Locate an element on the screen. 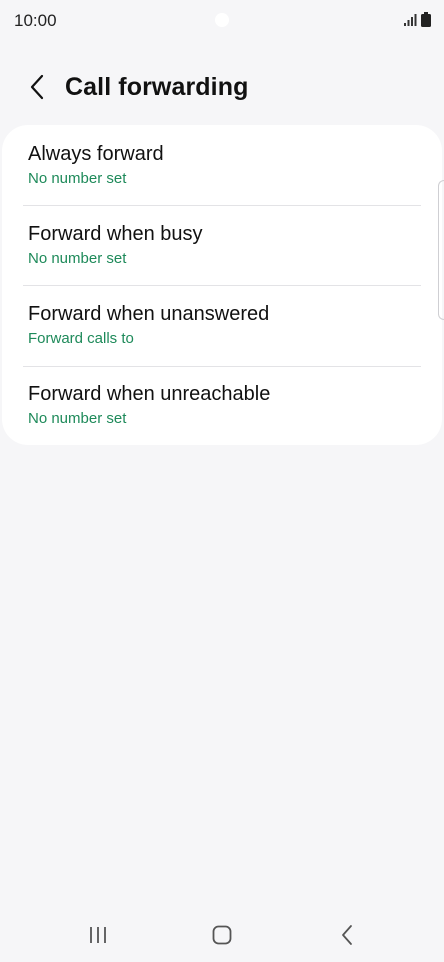  list-item-always-forward: Always forward No number set is located at coordinates (222, 165).